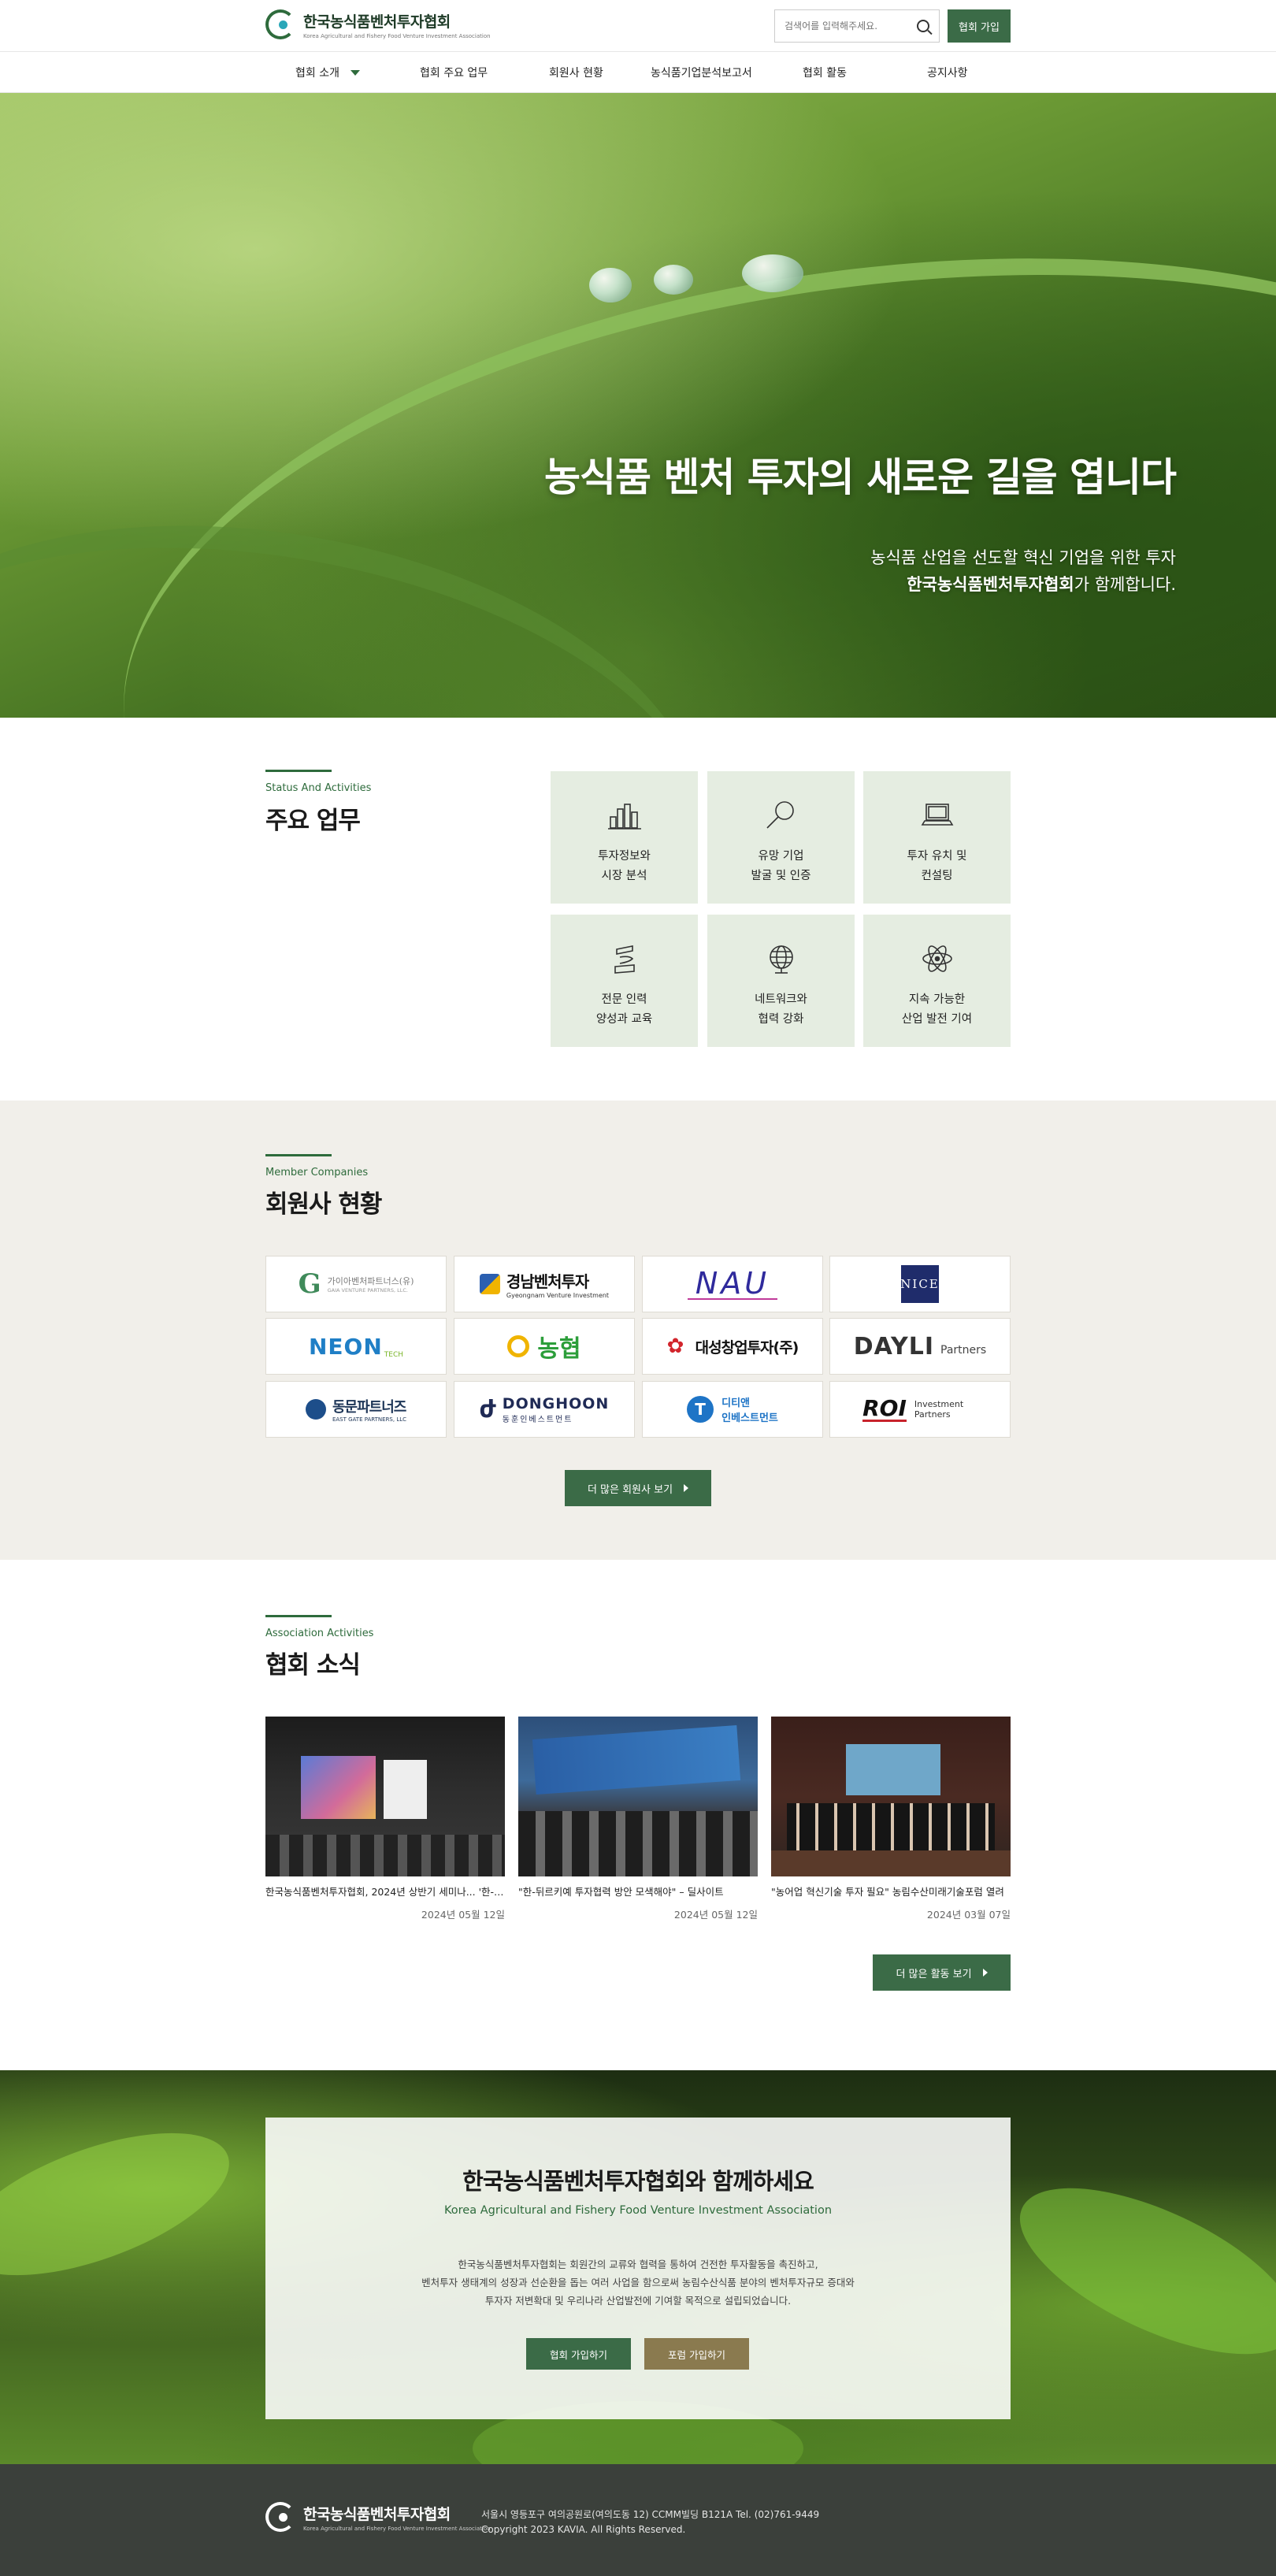 Image resolution: width=1276 pixels, height=2576 pixels. Describe the element at coordinates (696, 2354) in the screenshot. I see `join-forum-button: 포럼 가입하기` at that location.